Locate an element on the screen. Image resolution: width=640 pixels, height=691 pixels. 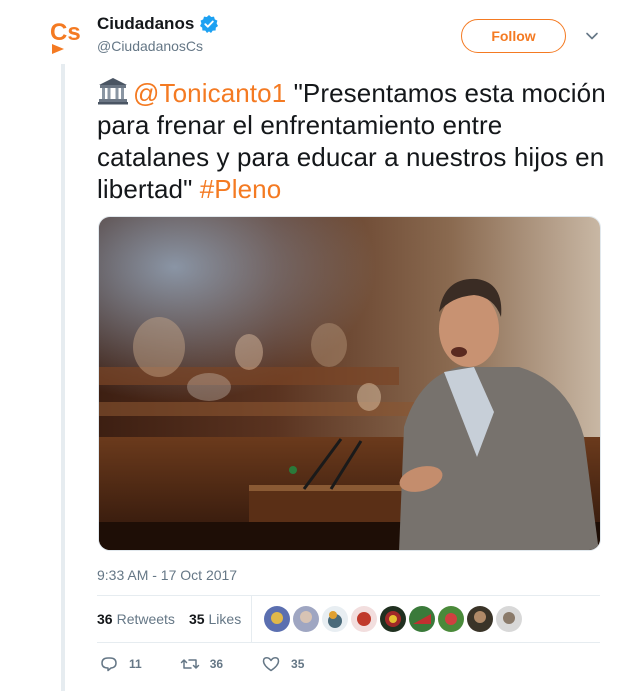
reply-icon is located at coordinates (109, 664).